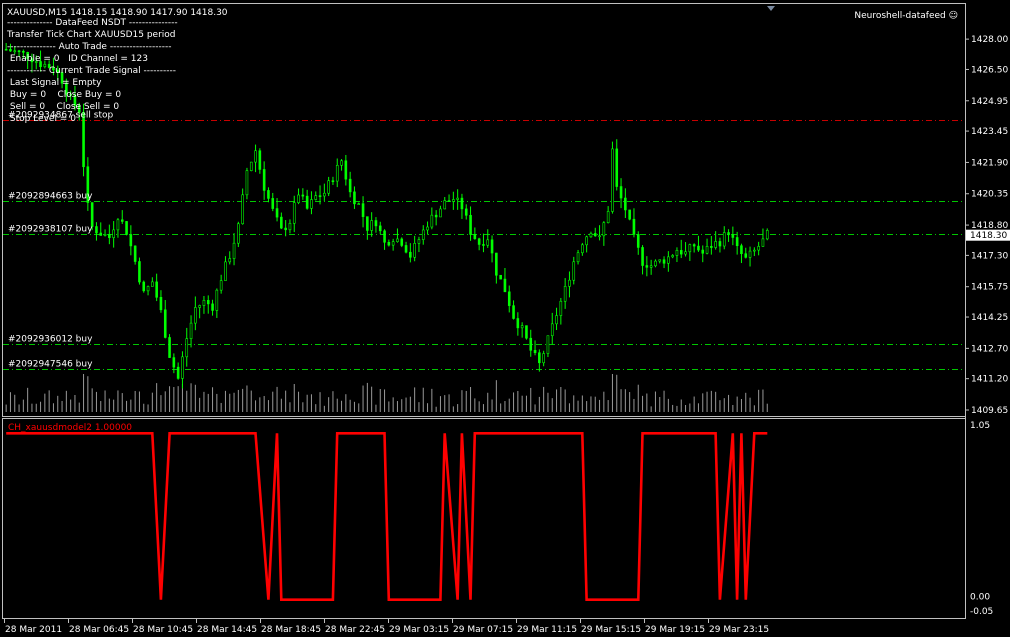 This screenshot has height=637, width=1010. What do you see at coordinates (483, 630) in the screenshot?
I see `x-tick-label: 29 Mar 07:15` at bounding box center [483, 630].